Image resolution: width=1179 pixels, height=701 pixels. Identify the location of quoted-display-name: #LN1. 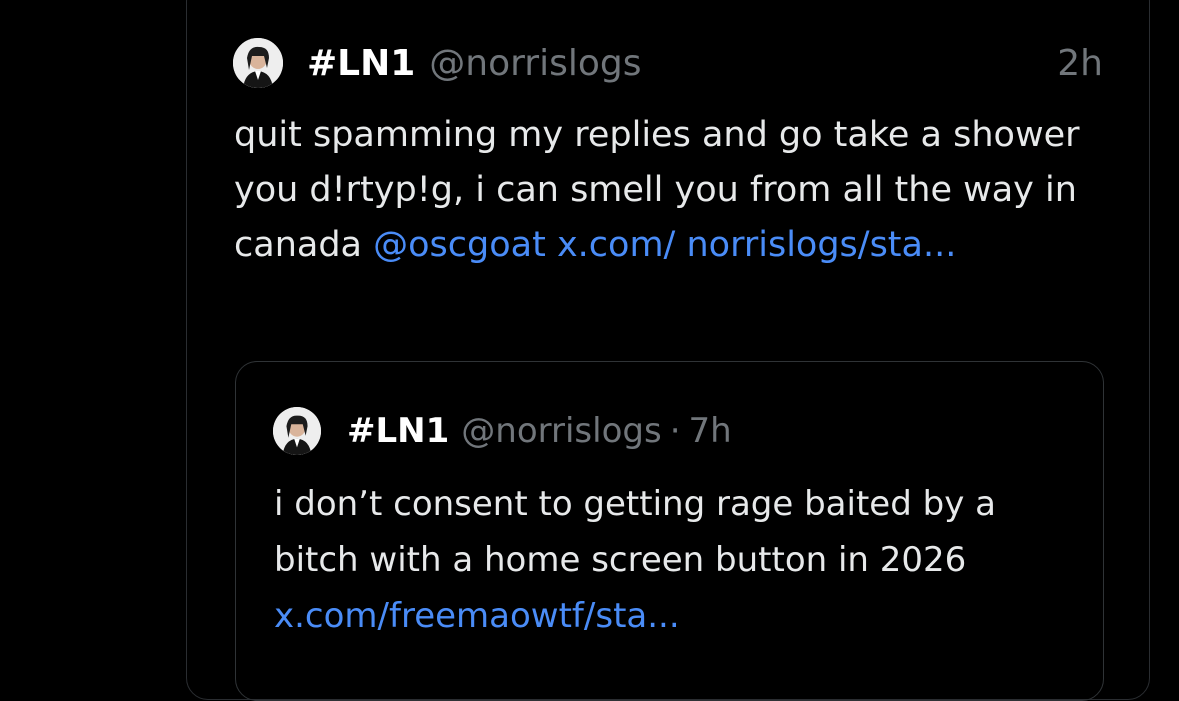
(398, 431).